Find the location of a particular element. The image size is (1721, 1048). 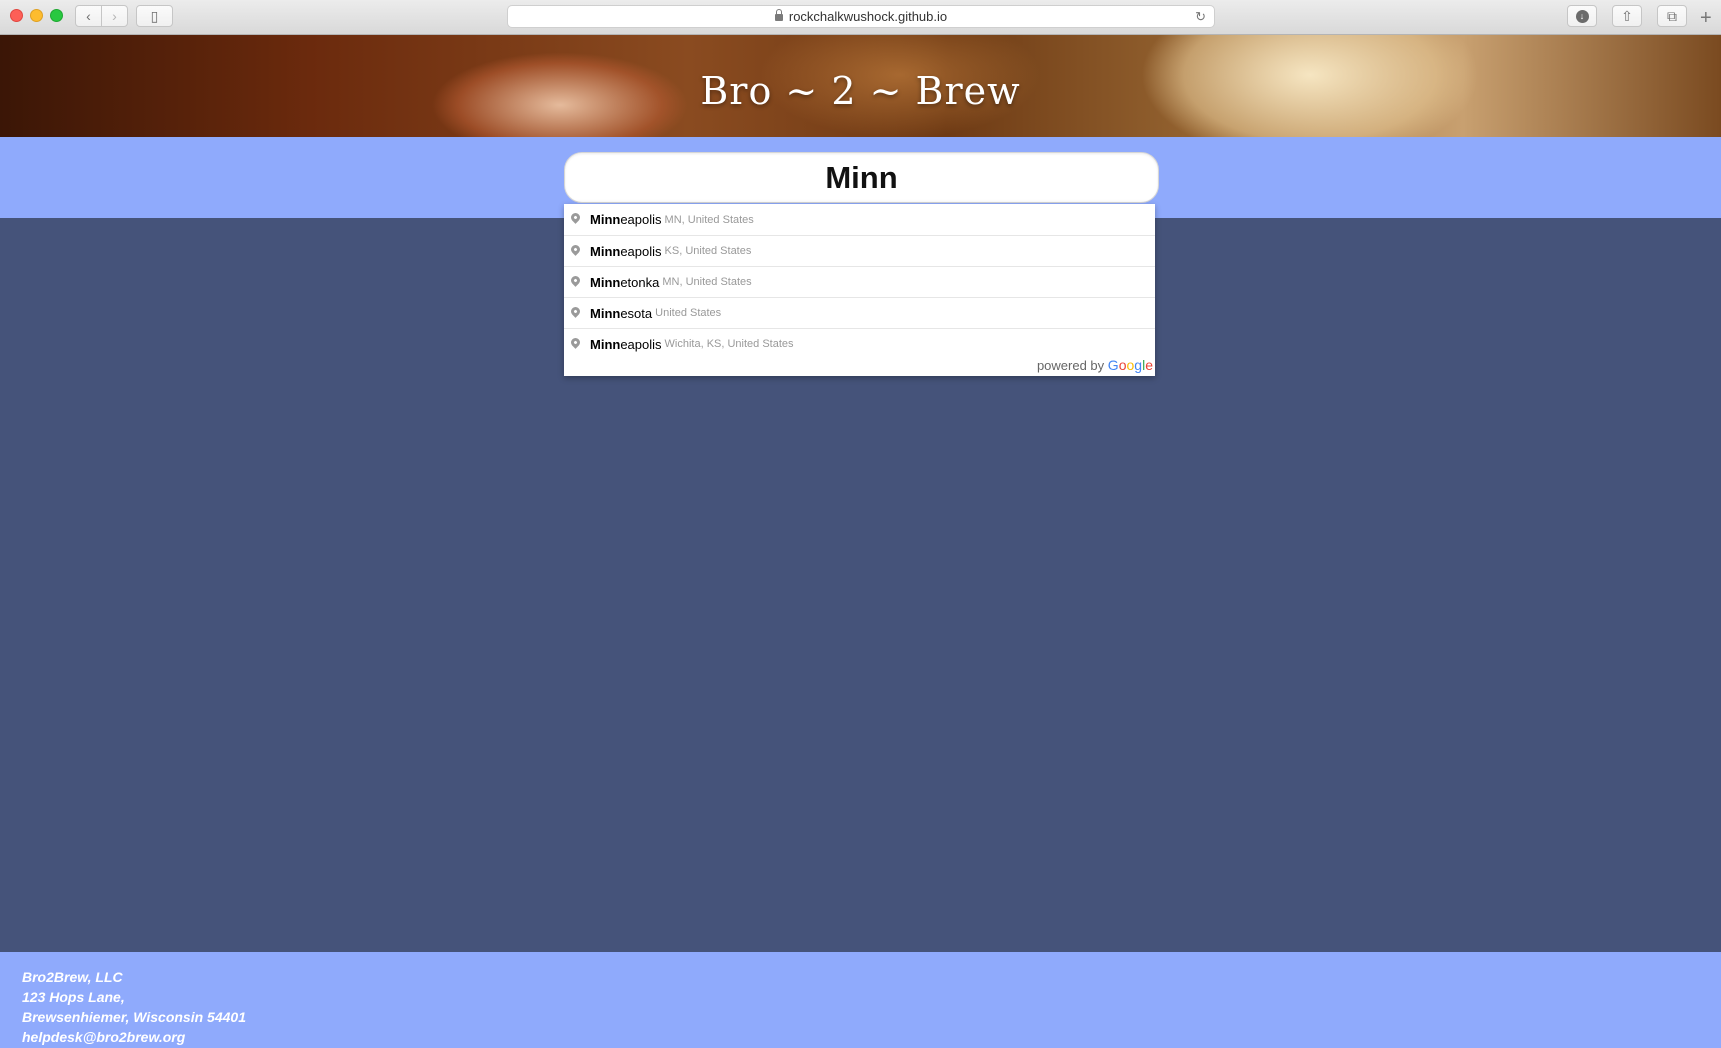

sidebar-toggle-button: ▯ is located at coordinates (154, 16).